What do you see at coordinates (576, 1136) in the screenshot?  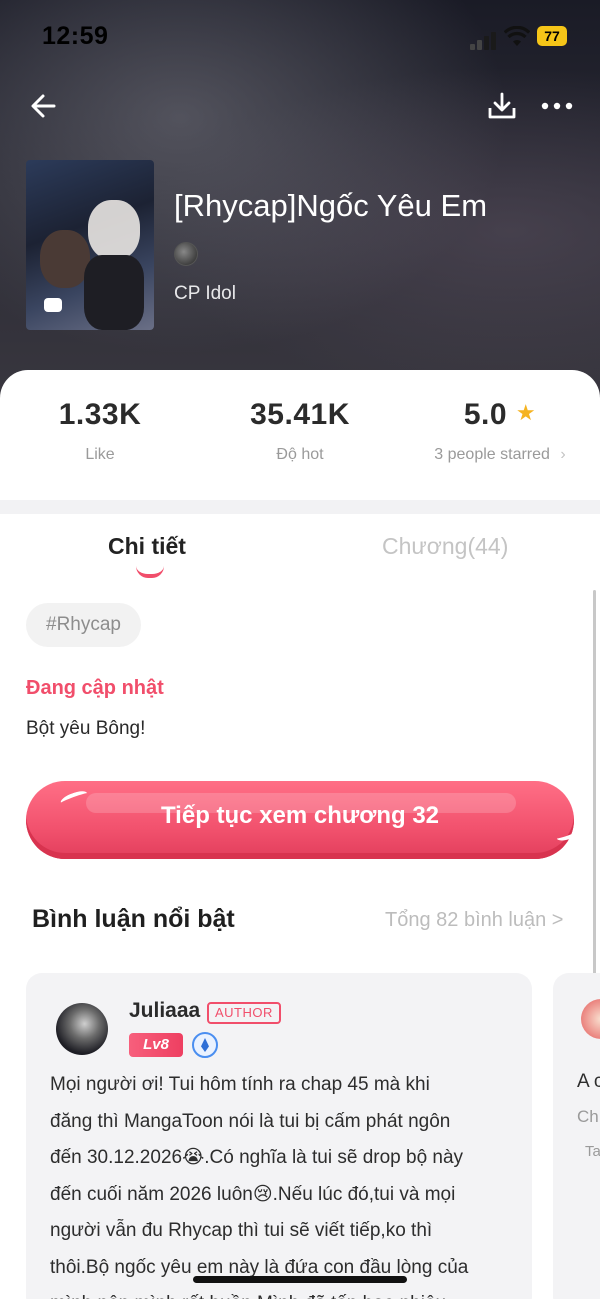 I see `next-comment-card: A c Ch Ta` at bounding box center [576, 1136].